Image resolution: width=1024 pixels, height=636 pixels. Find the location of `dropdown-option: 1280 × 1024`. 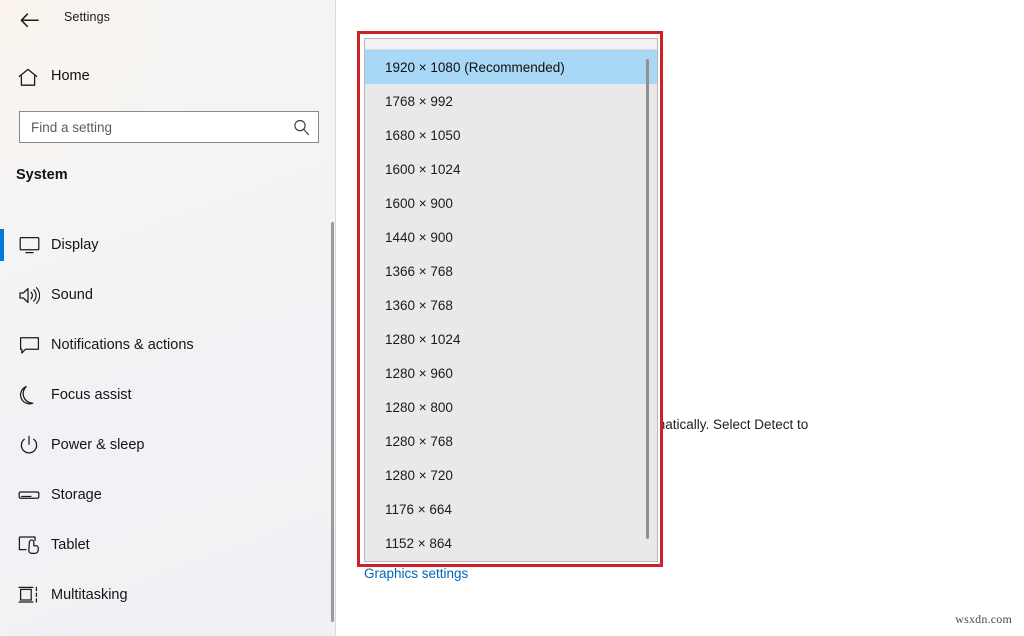

dropdown-option: 1280 × 1024 is located at coordinates (511, 339).